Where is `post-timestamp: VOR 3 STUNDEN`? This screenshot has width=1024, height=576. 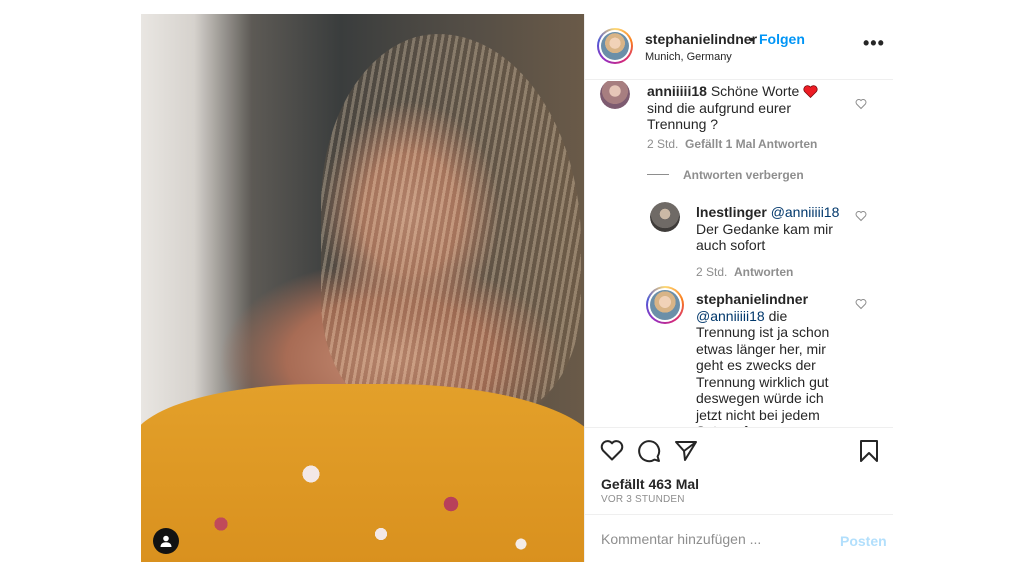
post-timestamp: VOR 3 STUNDEN is located at coordinates (643, 499).